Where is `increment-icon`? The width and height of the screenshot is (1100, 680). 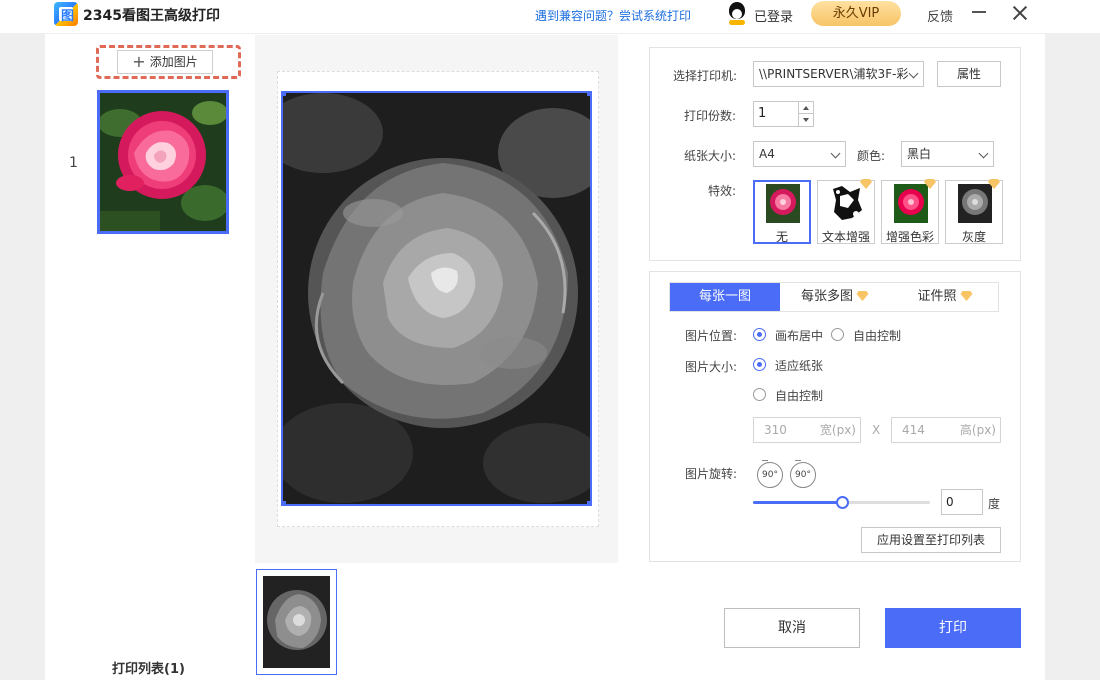 increment-icon is located at coordinates (806, 108).